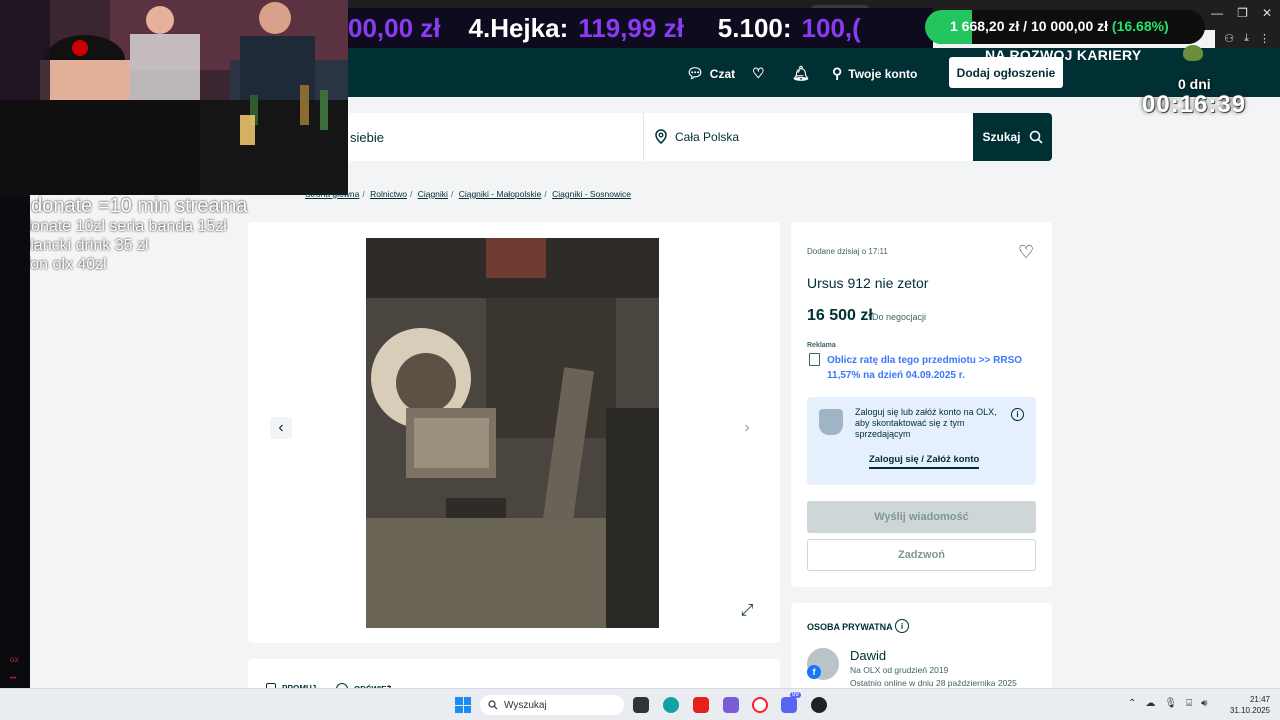 This screenshot has width=1280, height=720. Describe the element at coordinates (847, 251) in the screenshot. I see `ad-added-date: Dodane dzisiaj o 17:11` at that location.